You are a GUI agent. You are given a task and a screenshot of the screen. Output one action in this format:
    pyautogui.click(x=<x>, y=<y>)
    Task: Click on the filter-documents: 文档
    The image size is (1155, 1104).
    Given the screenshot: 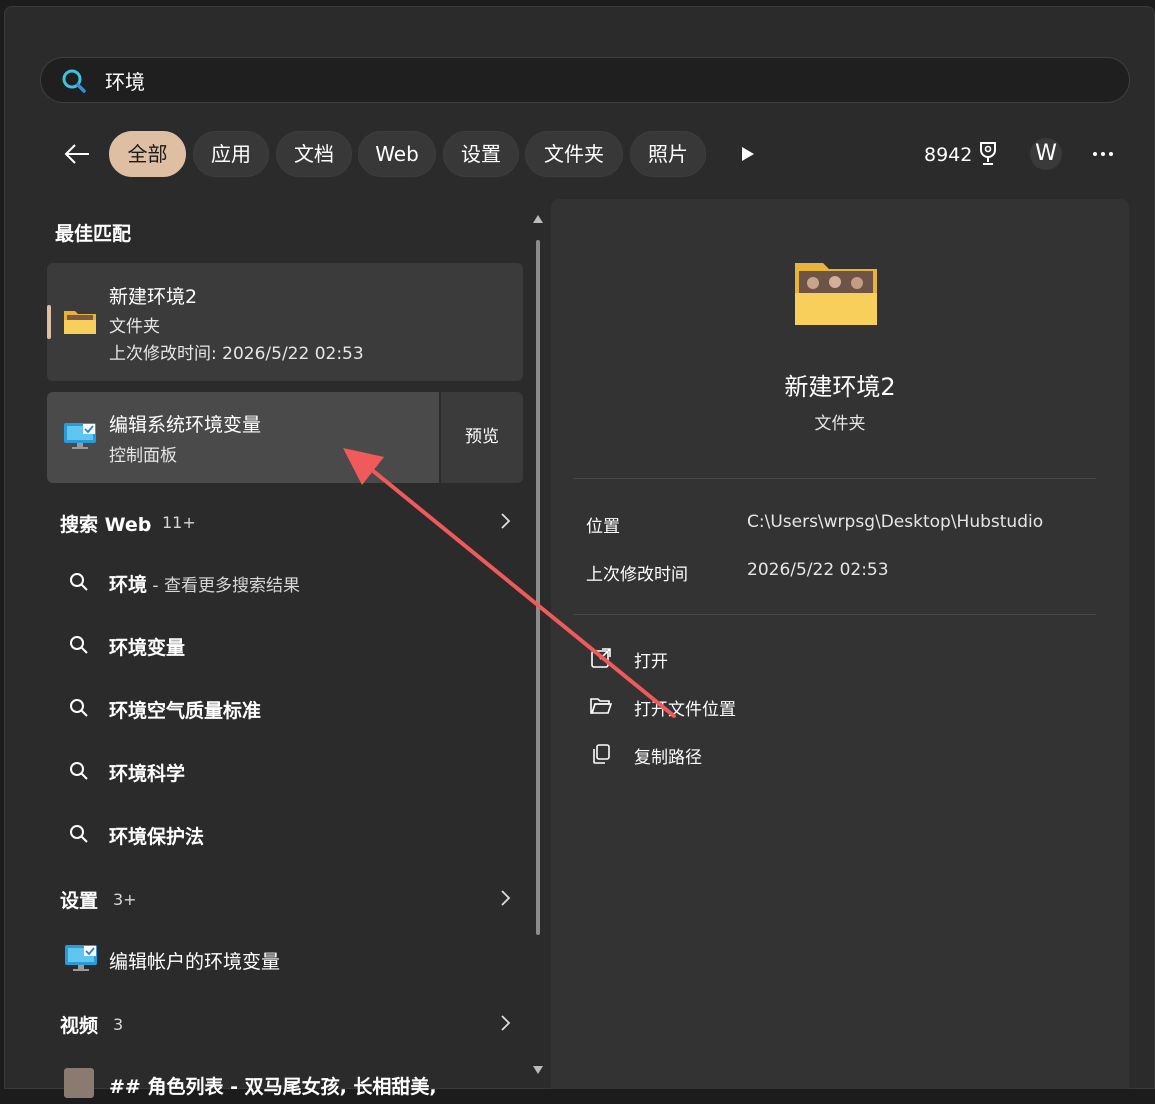 What is the action you would take?
    pyautogui.click(x=314, y=154)
    